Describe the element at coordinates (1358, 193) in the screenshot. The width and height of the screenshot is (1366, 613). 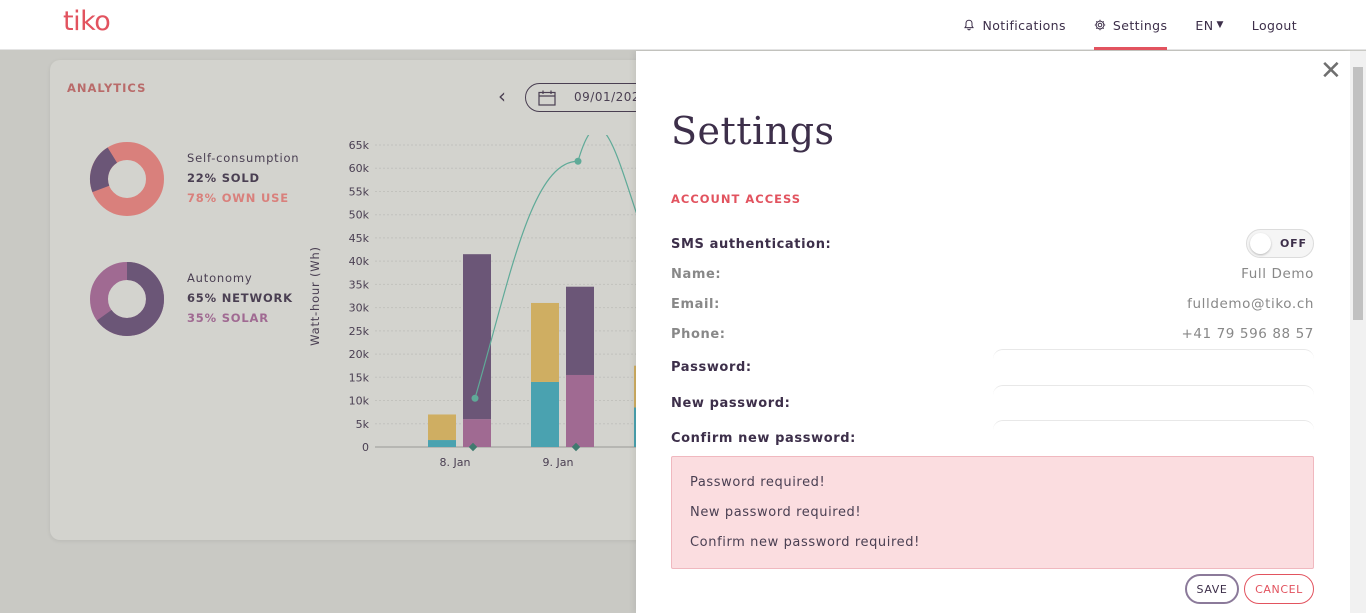
I see `scrollbar-thumb` at that location.